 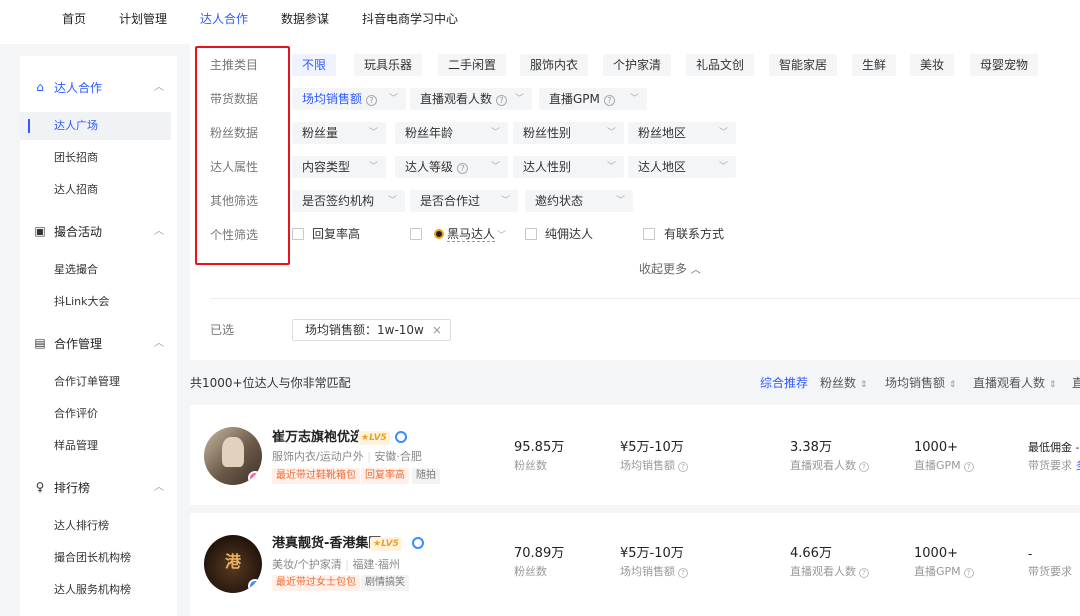 What do you see at coordinates (95, 526) in the screenshot?
I see `sidebar-item-creator-ranking: 达人排行榜` at bounding box center [95, 526].